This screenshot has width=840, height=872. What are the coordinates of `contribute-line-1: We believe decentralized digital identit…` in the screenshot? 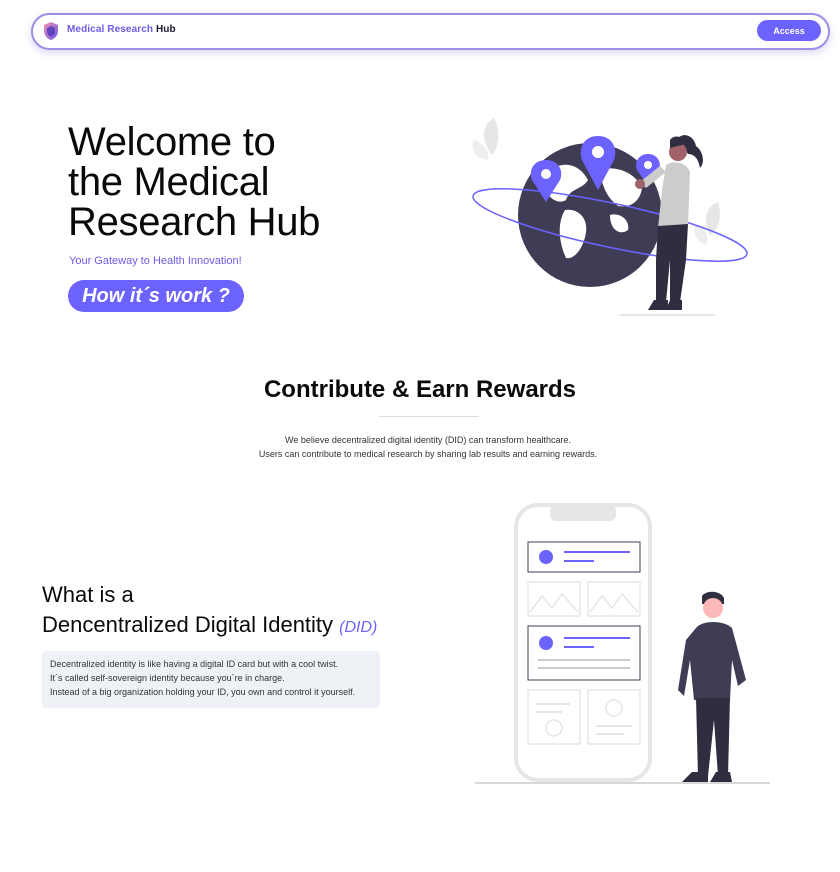 It's located at (428, 440).